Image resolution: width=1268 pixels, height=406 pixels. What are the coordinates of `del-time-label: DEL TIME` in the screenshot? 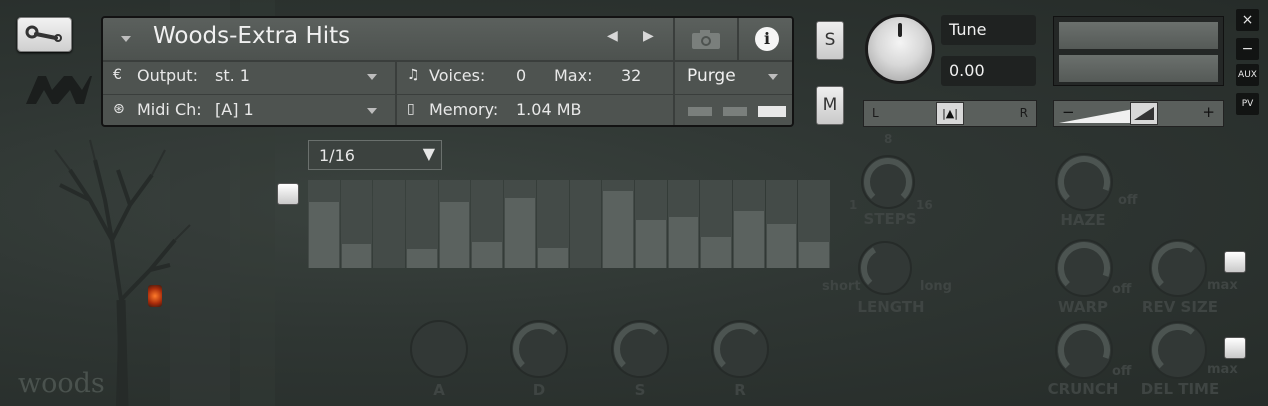 It's located at (1180, 389).